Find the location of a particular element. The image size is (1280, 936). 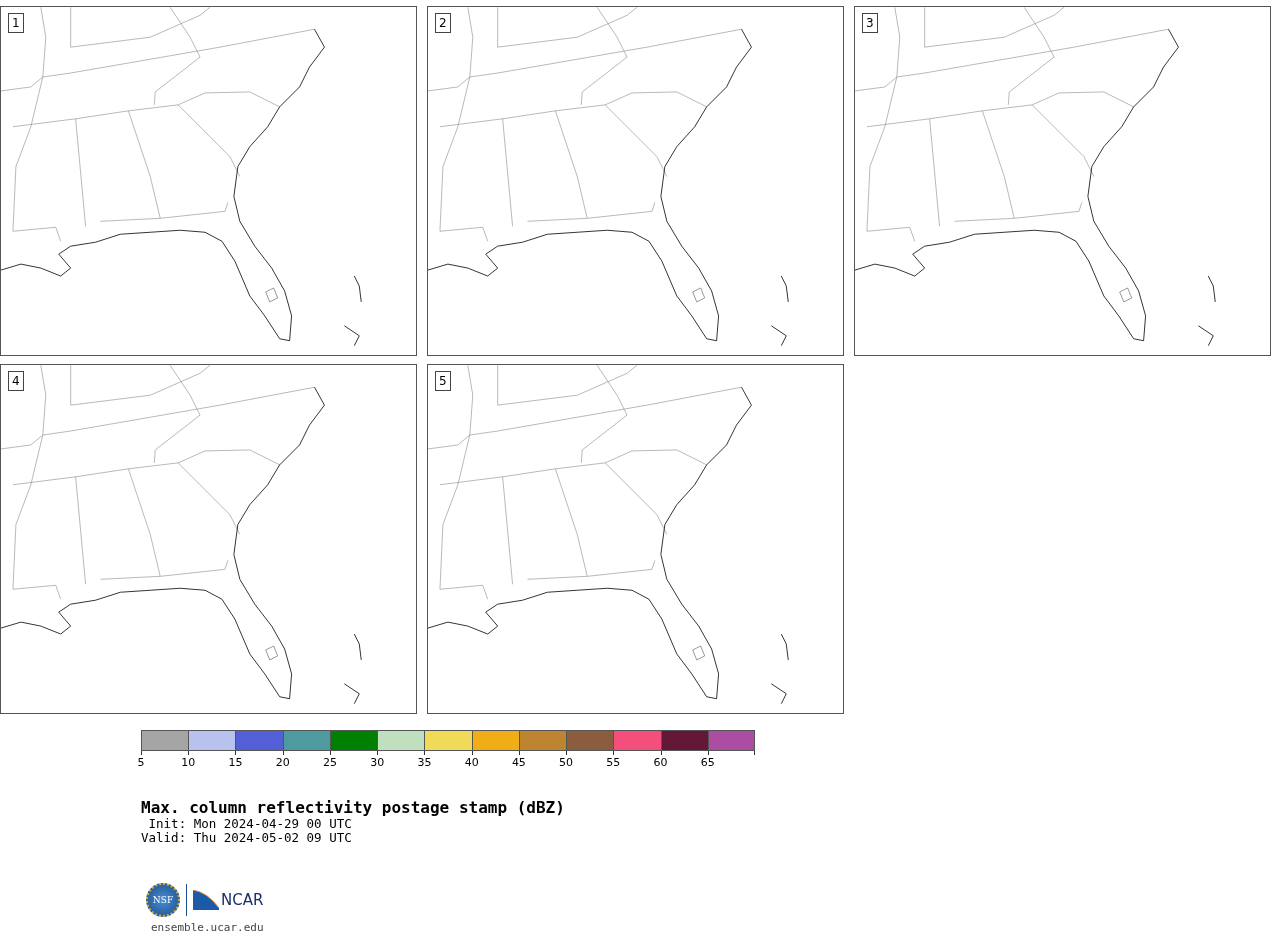

tick-label: 60 is located at coordinates (660, 763).